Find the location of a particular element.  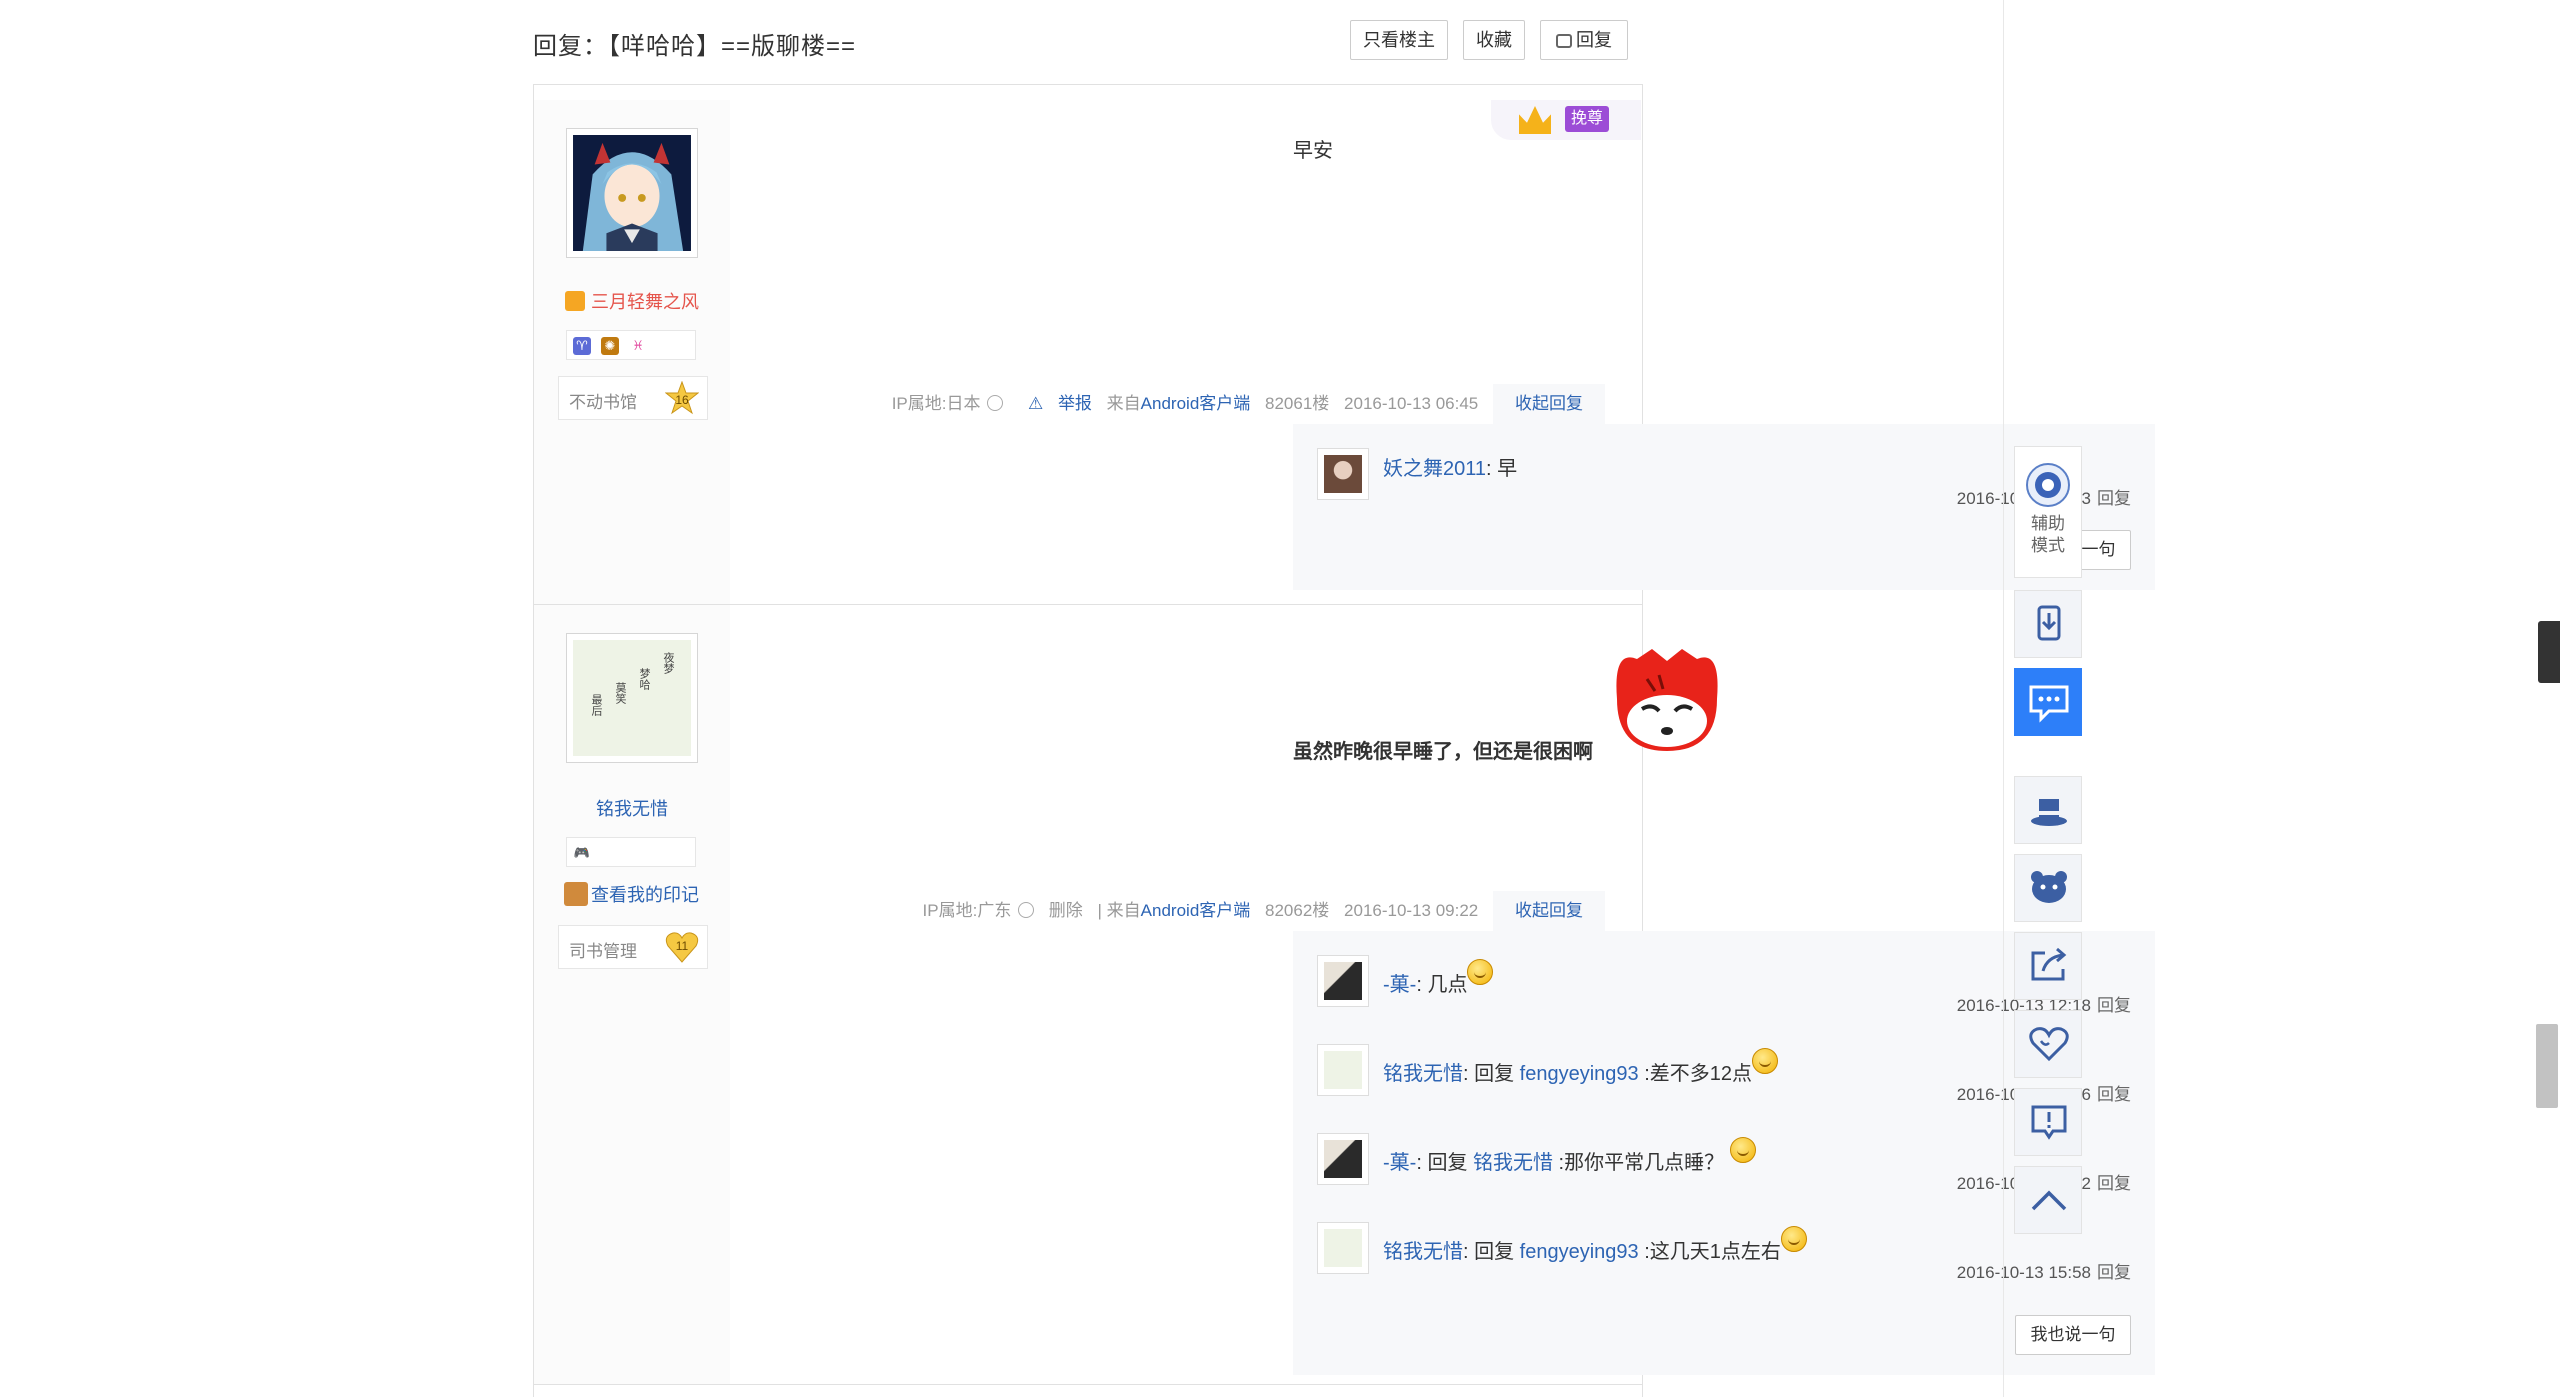

ip-location: IP属地:广东 is located at coordinates (967, 910).